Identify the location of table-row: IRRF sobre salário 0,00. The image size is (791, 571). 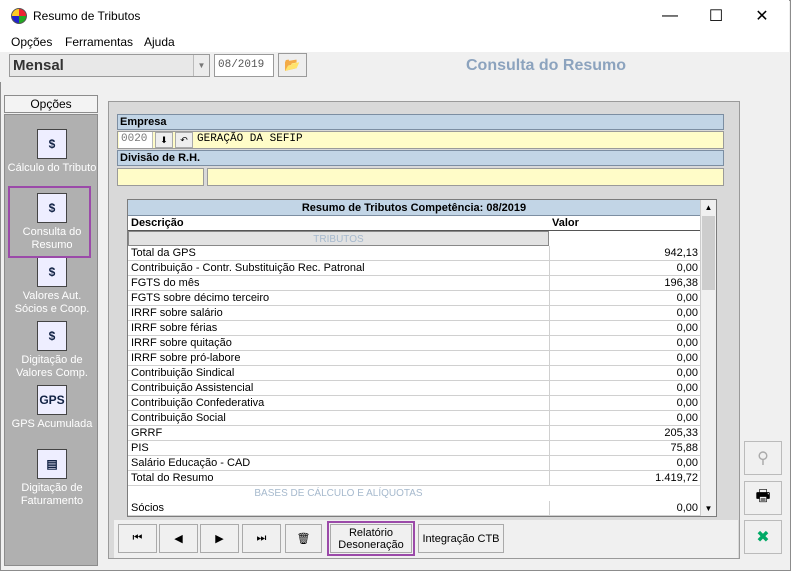
(414, 313).